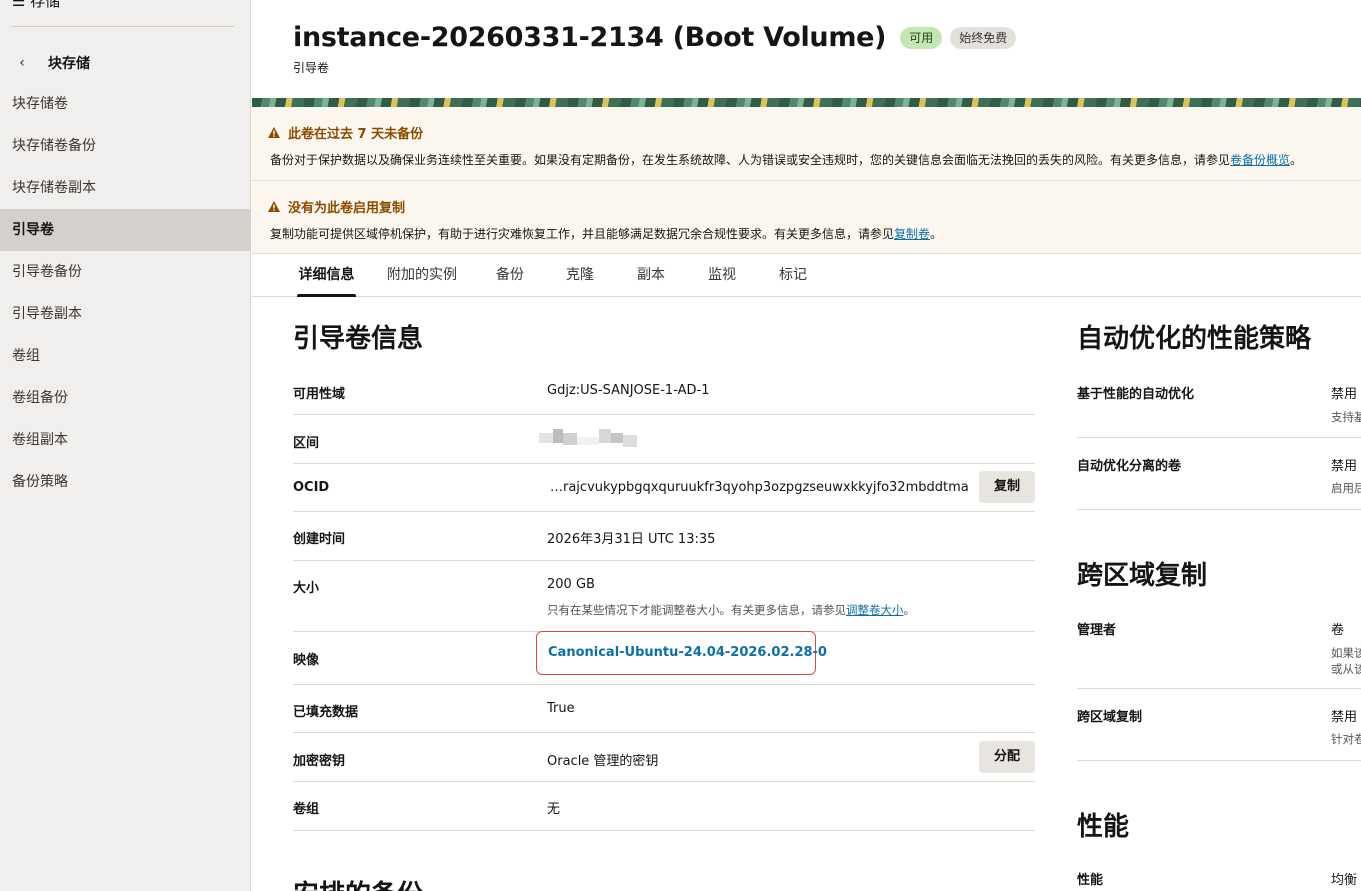 This screenshot has width=1361, height=891. I want to click on managed-by-hint-1: 如果该, so click(1346, 653).